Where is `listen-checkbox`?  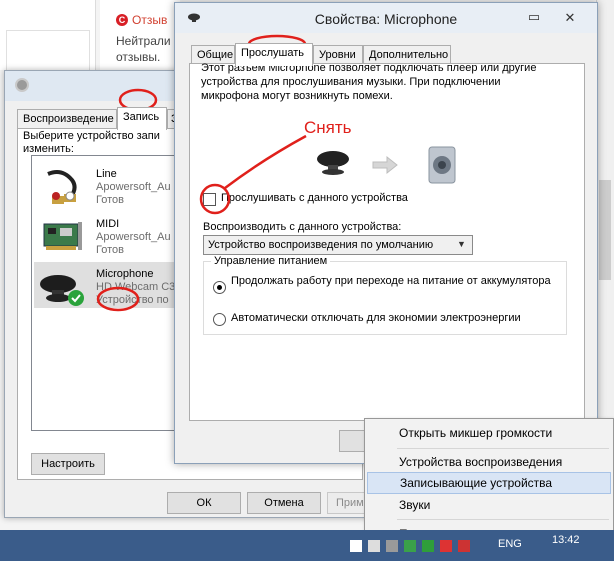
listen-checkbox is located at coordinates (209, 199).